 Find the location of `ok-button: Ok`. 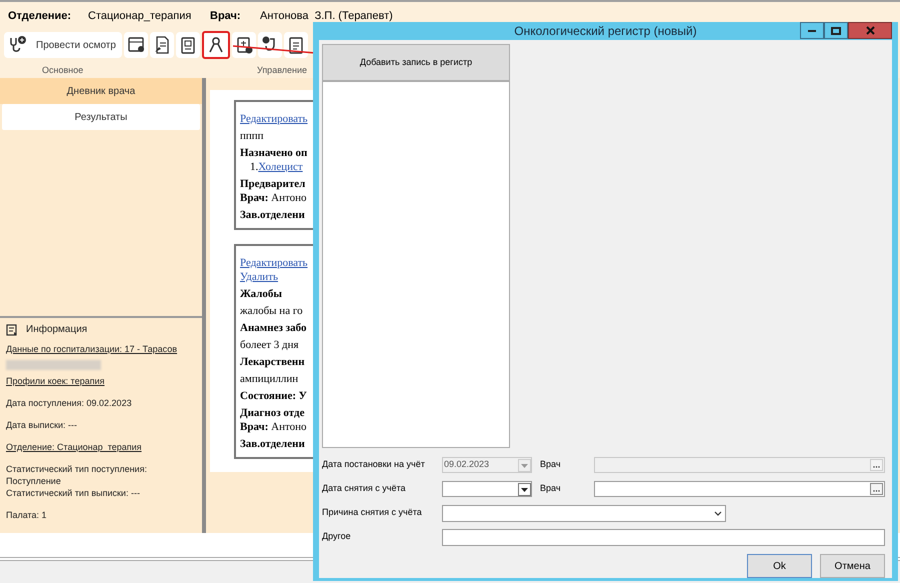

ok-button: Ok is located at coordinates (779, 566).